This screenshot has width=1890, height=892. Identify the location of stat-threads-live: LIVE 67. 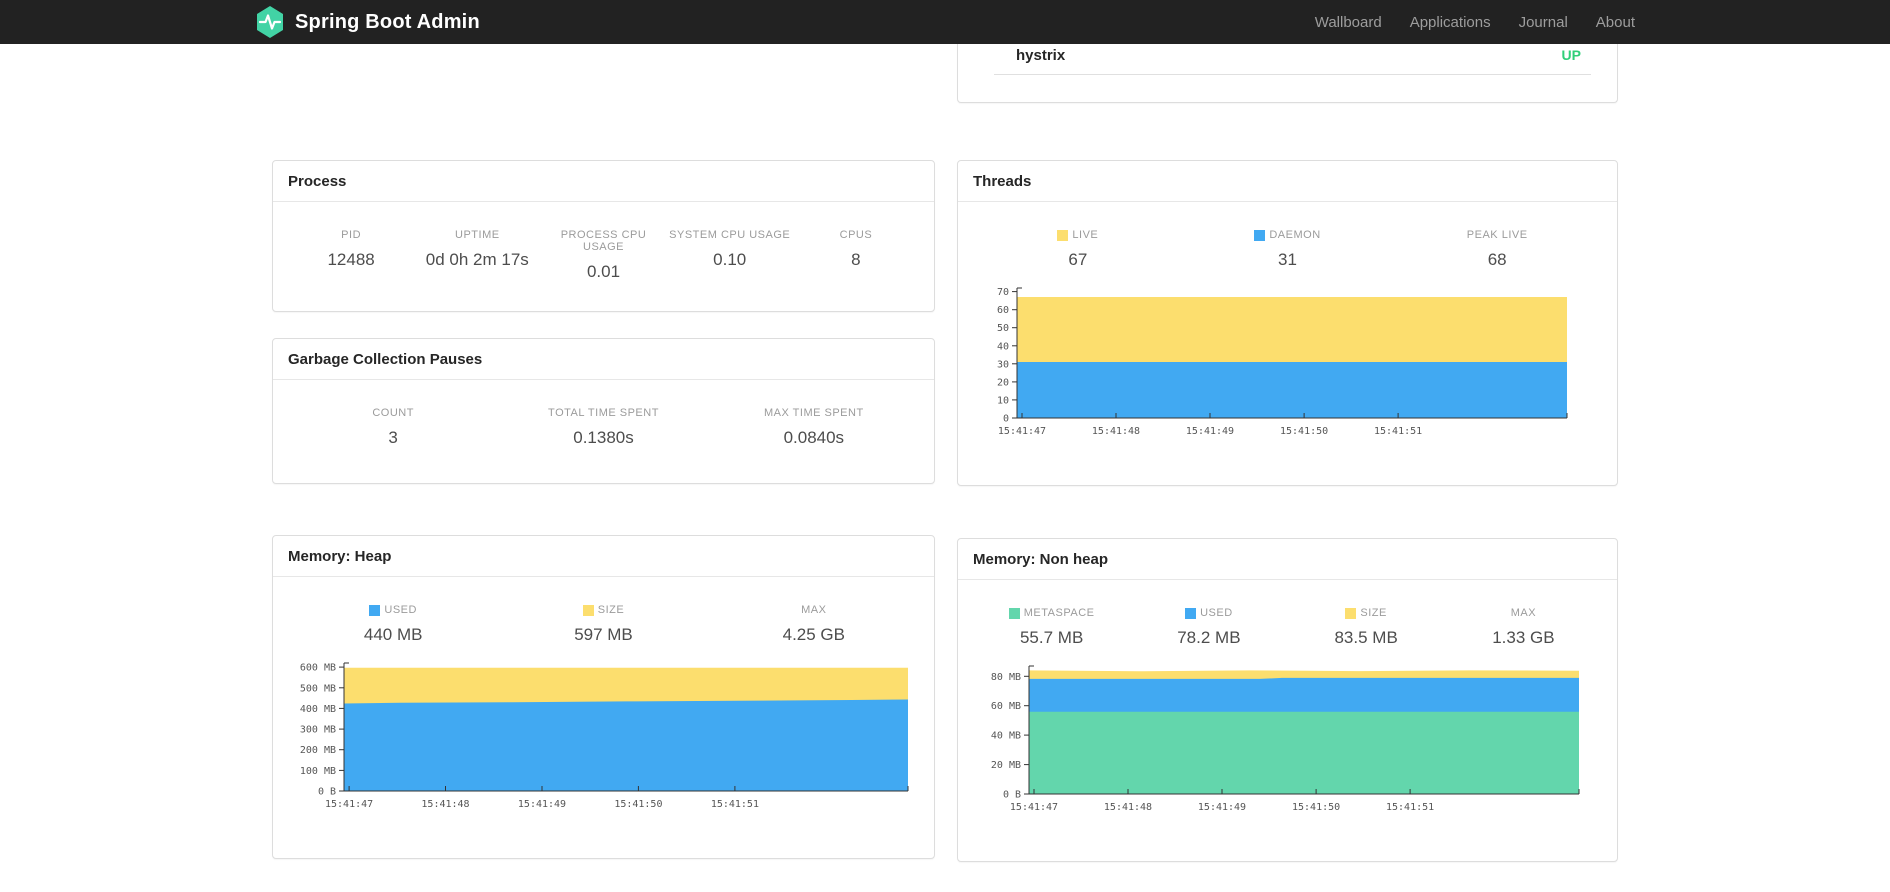
(1078, 249).